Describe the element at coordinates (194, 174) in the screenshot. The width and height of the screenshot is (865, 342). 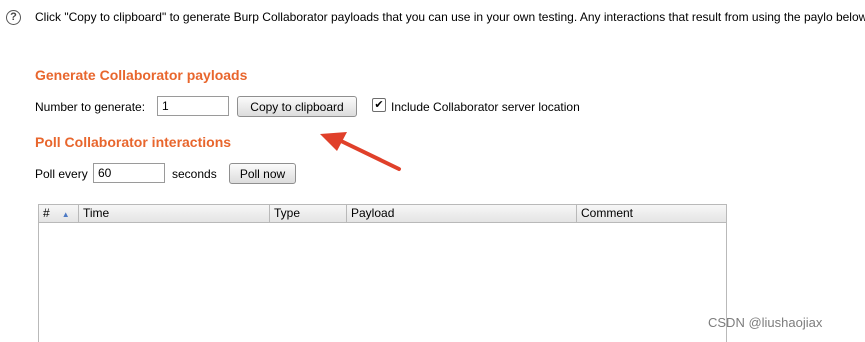
I see `seconds-label: seconds` at that location.